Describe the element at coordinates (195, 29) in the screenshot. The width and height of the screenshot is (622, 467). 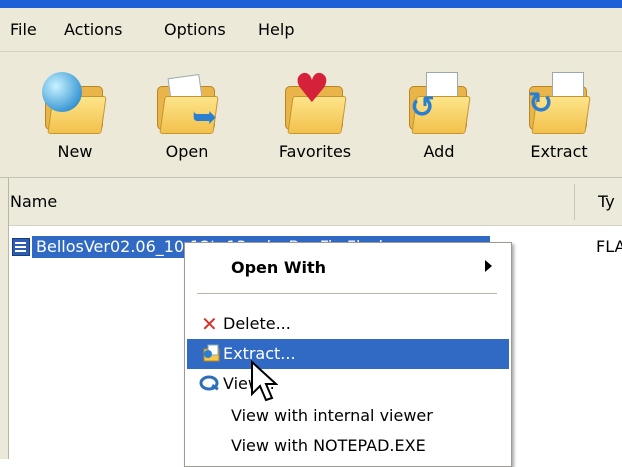
I see `menu-options: Options` at that location.